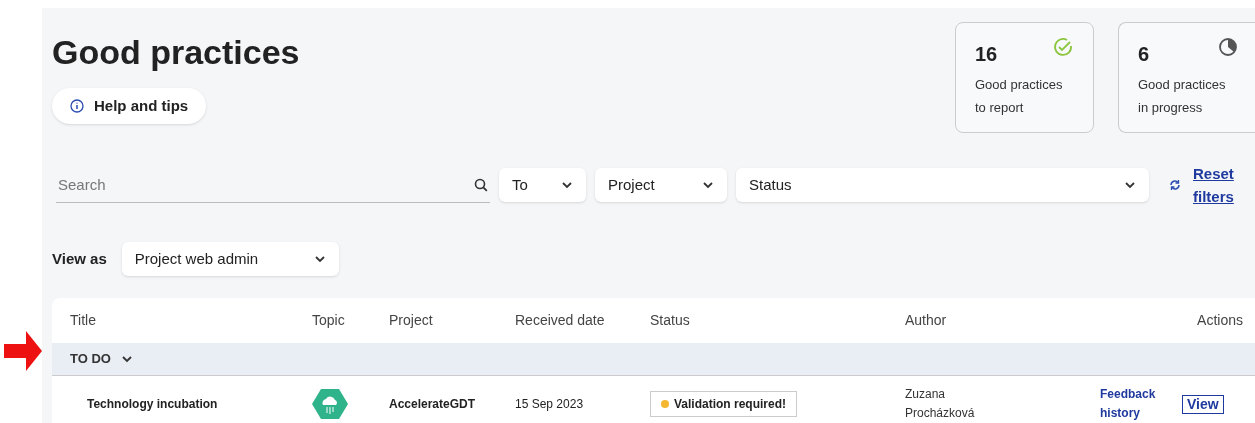 This screenshot has height=423, width=1255. What do you see at coordinates (986, 54) in the screenshot?
I see `stat-value: 16` at bounding box center [986, 54].